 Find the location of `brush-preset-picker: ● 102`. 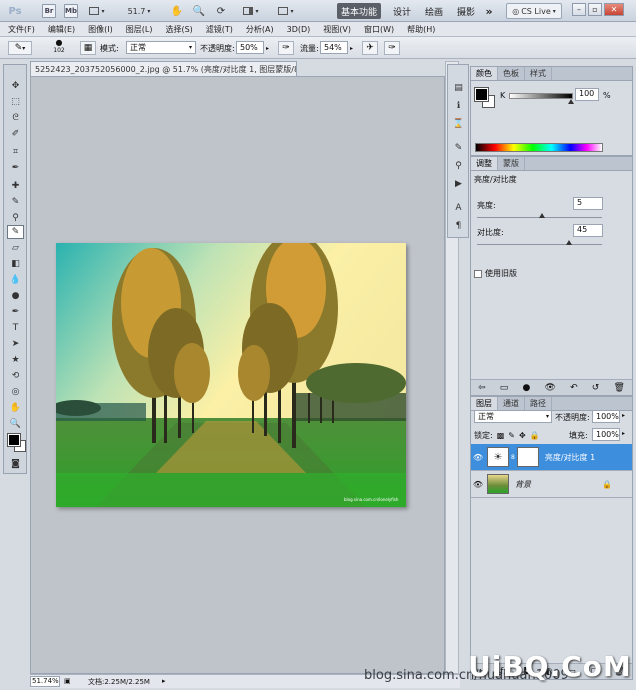

brush-preset-picker: ● 102 is located at coordinates (59, 48).